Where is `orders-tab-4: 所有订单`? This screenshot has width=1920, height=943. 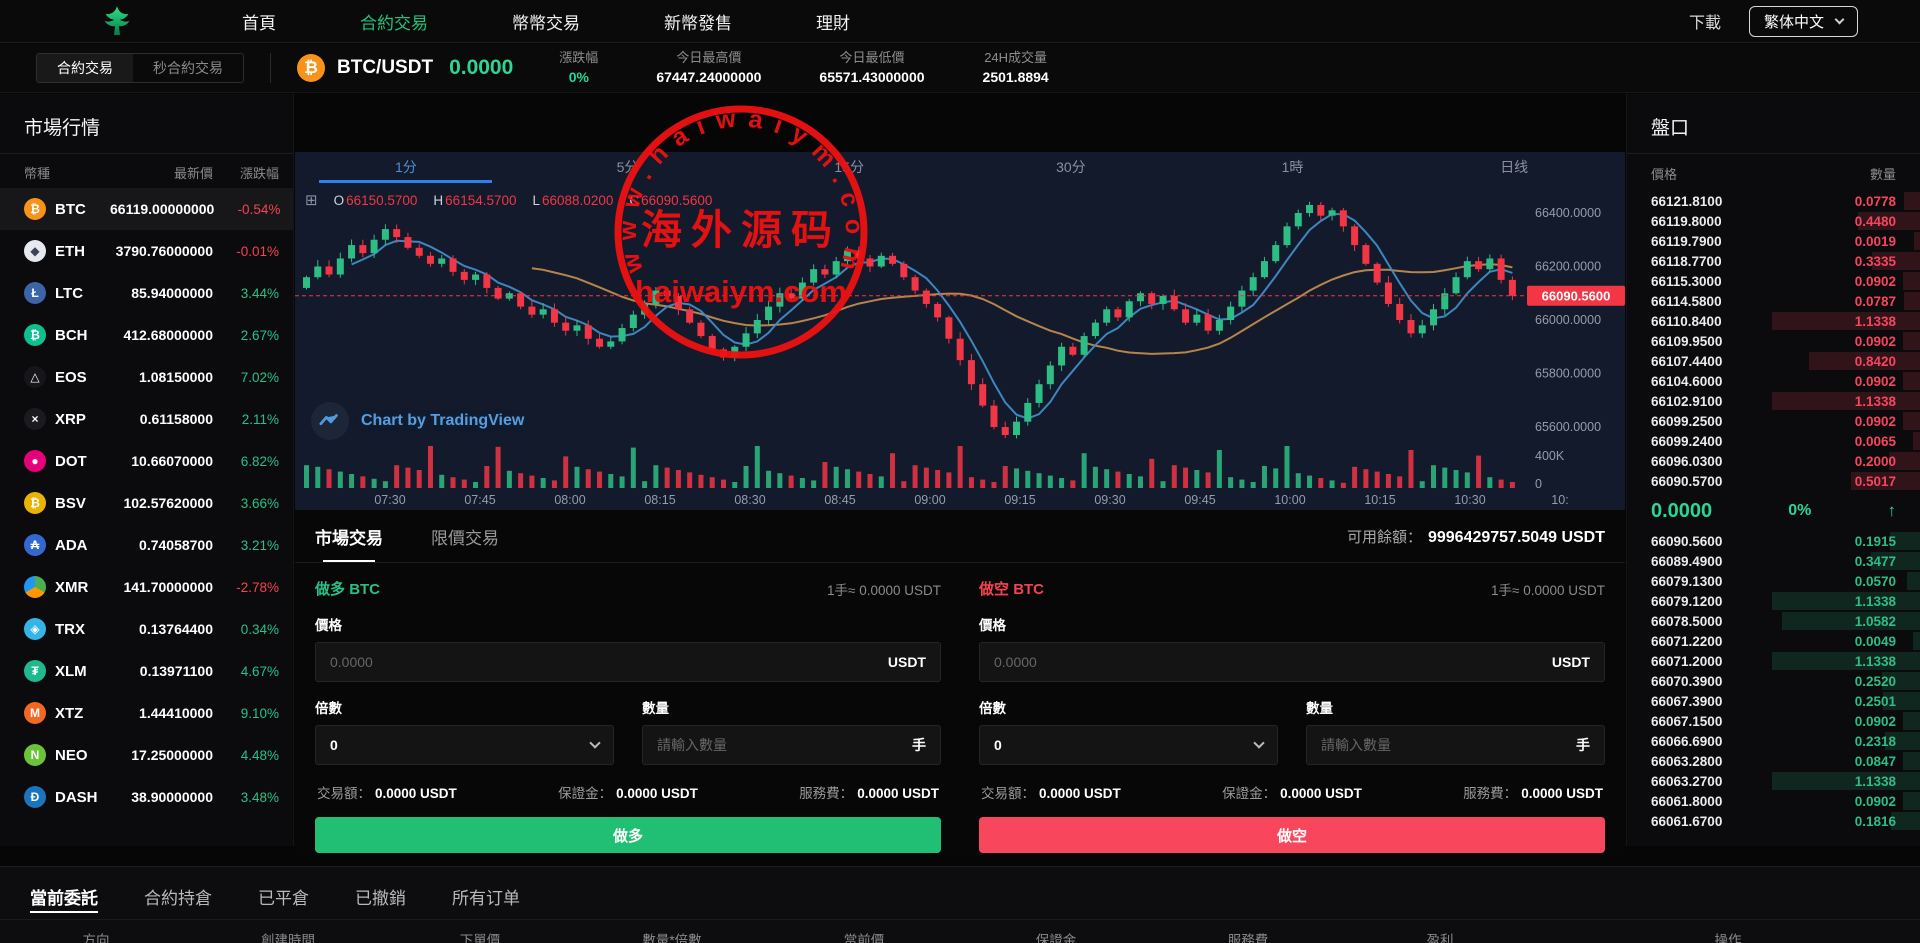
orders-tab-4: 所有订单 is located at coordinates (486, 901).